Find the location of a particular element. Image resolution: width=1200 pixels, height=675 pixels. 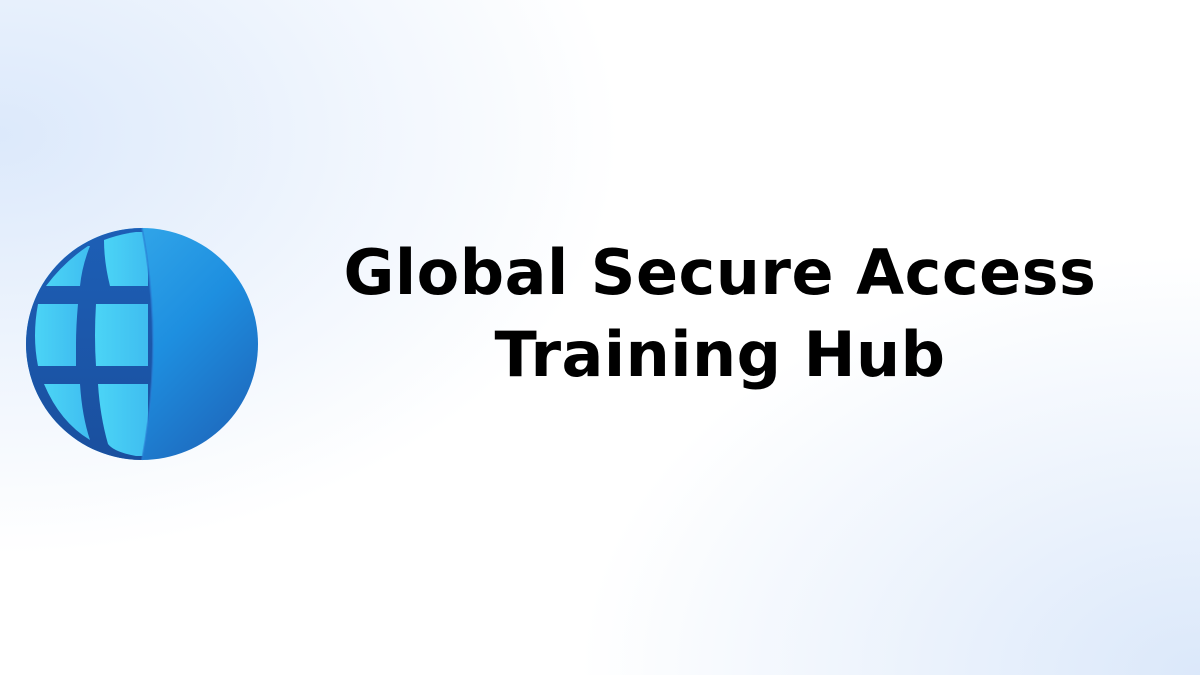

title-line-2: Training Hub is located at coordinates (720, 354).